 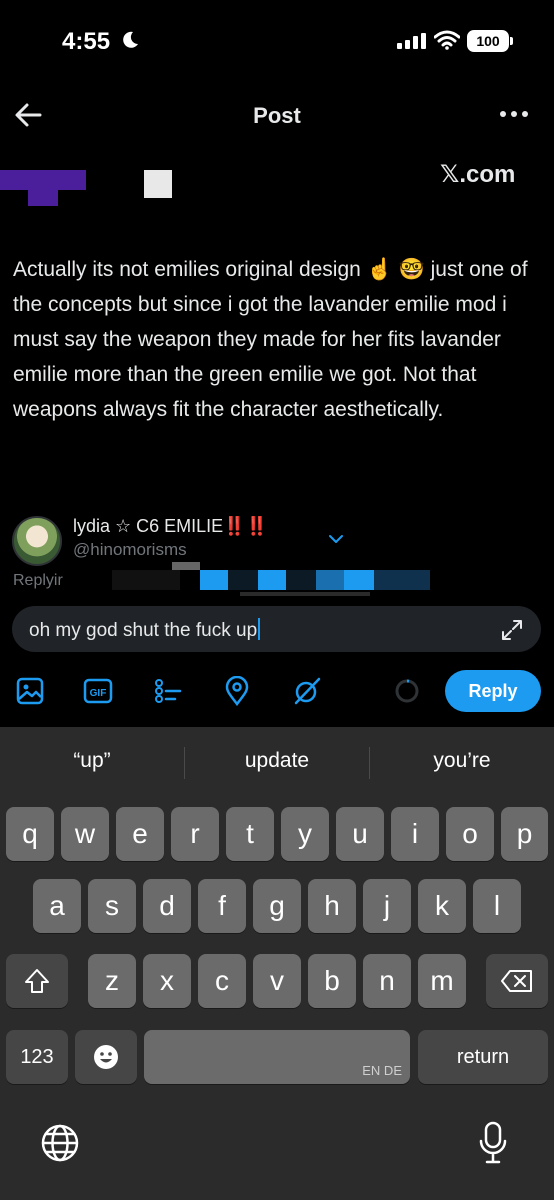 I want to click on battery-tip, so click(x=511, y=41).